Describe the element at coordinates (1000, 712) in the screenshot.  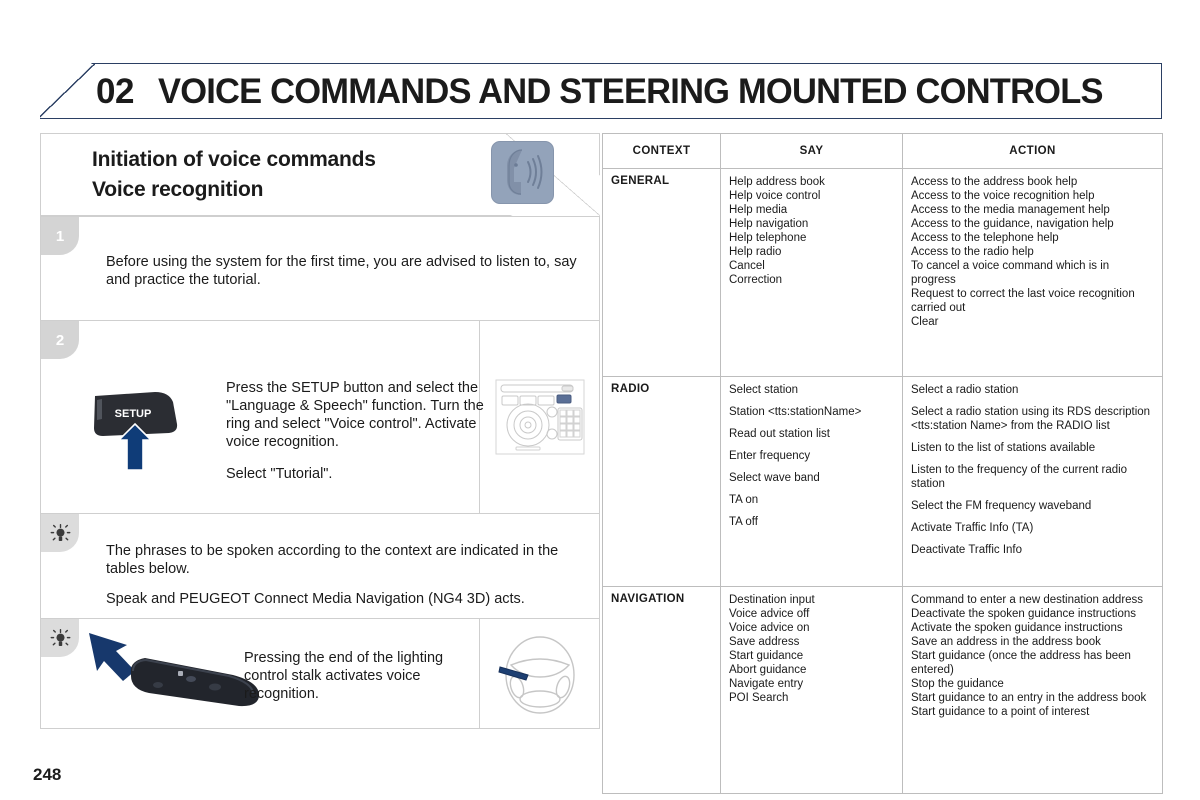
I see `action-item: Start guidance to a point of interest` at that location.